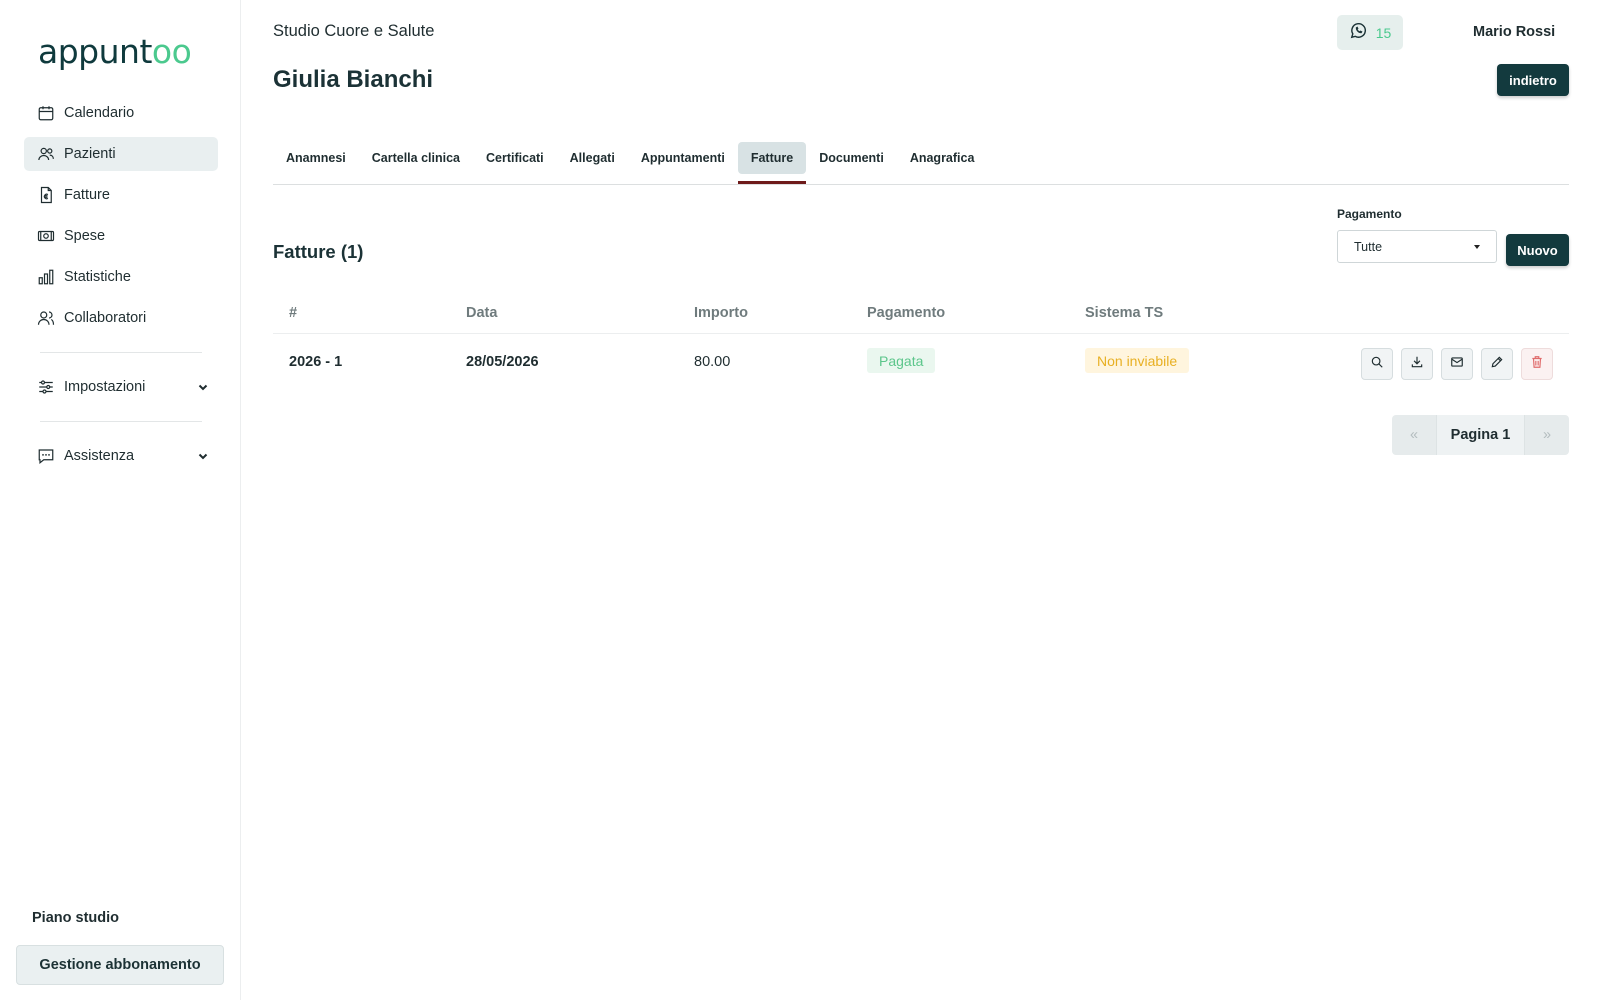 Image resolution: width=1600 pixels, height=1000 pixels. What do you see at coordinates (1477, 247) in the screenshot?
I see `caret-down-icon` at bounding box center [1477, 247].